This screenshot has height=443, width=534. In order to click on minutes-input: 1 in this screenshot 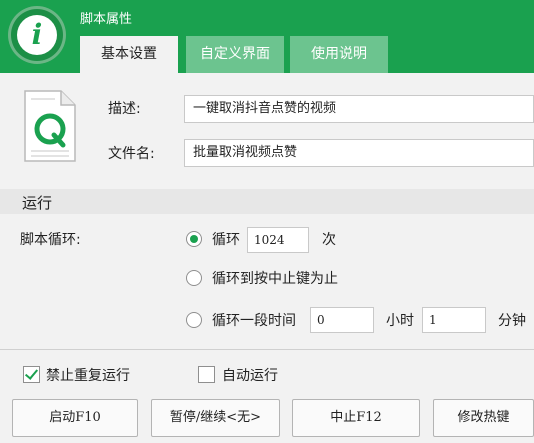, I will do `click(454, 320)`.